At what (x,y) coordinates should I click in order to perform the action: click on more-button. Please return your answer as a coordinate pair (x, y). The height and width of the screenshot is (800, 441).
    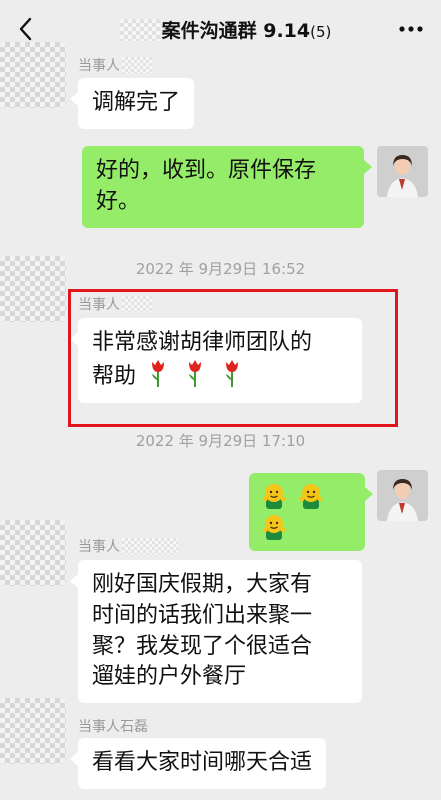
    Looking at the image, I should click on (411, 29).